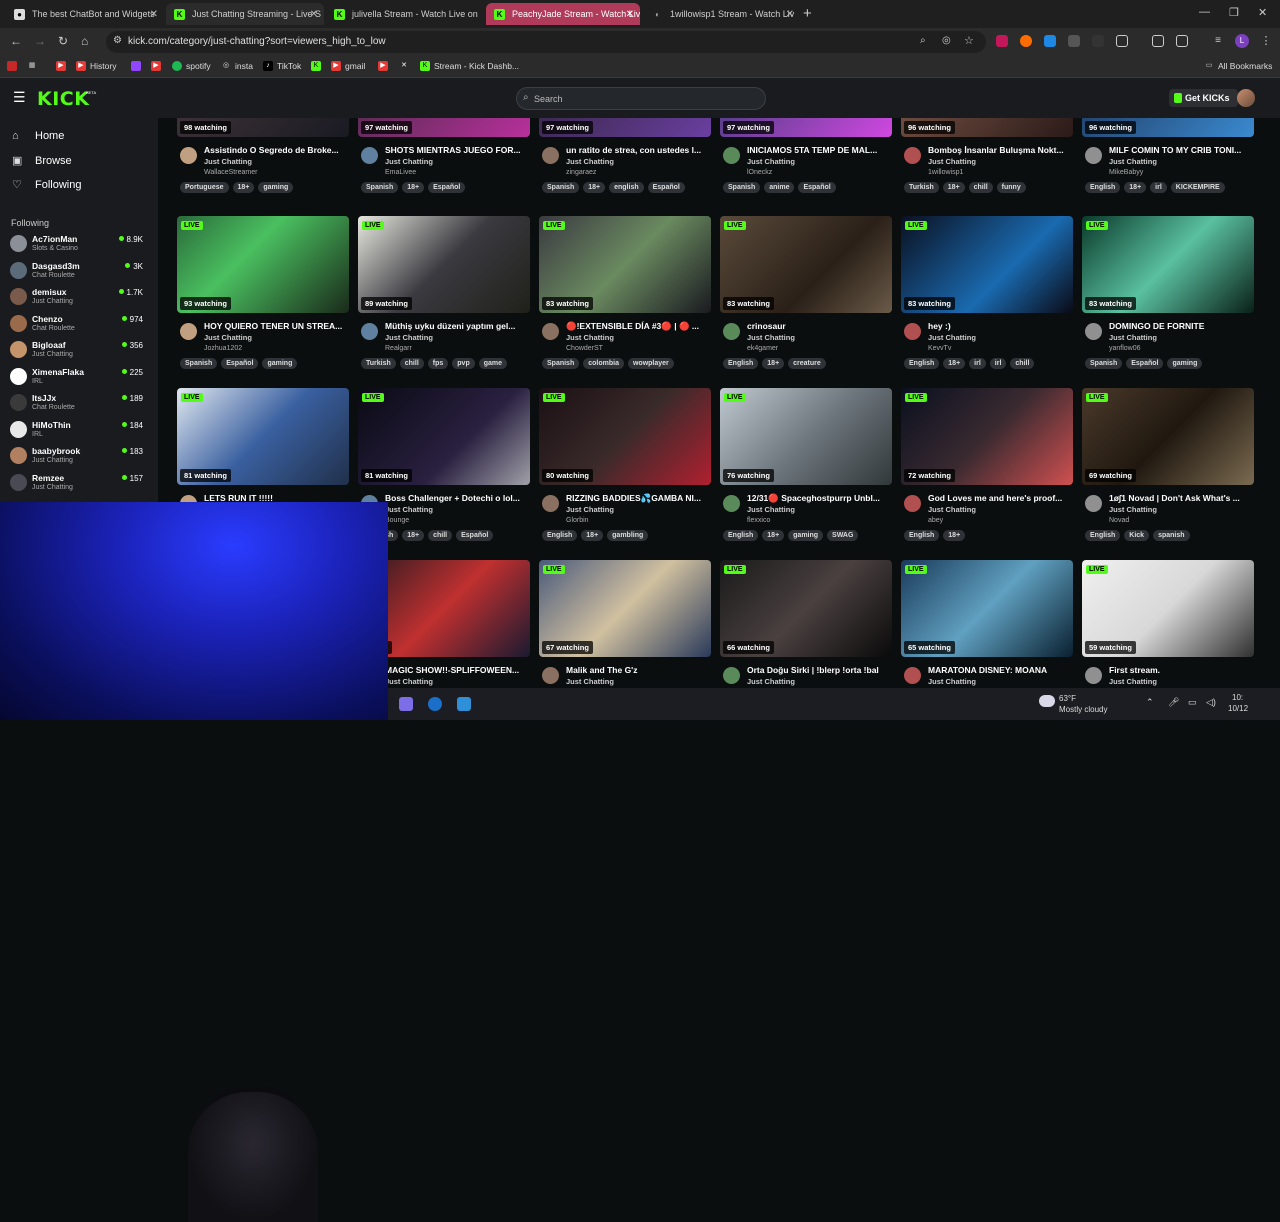  Describe the element at coordinates (1238, 66) in the screenshot. I see `all-bookmarks: ▭ All Bookmarks` at that location.